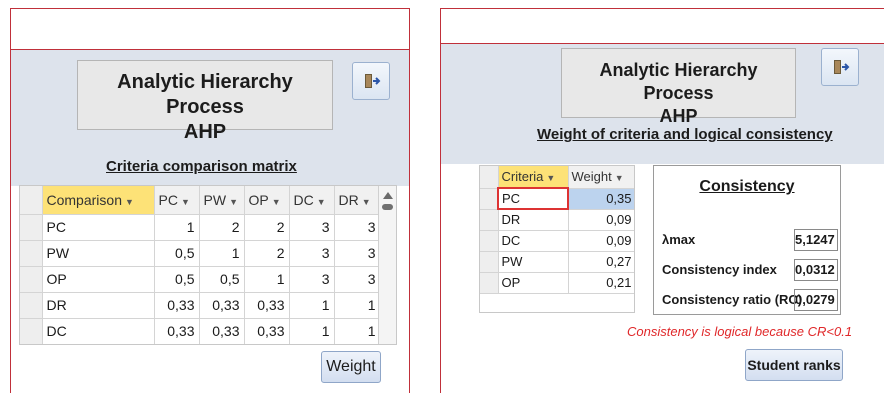 The width and height of the screenshot is (884, 393). Describe the element at coordinates (387, 265) in the screenshot. I see `vertical-scrollbar` at that location.